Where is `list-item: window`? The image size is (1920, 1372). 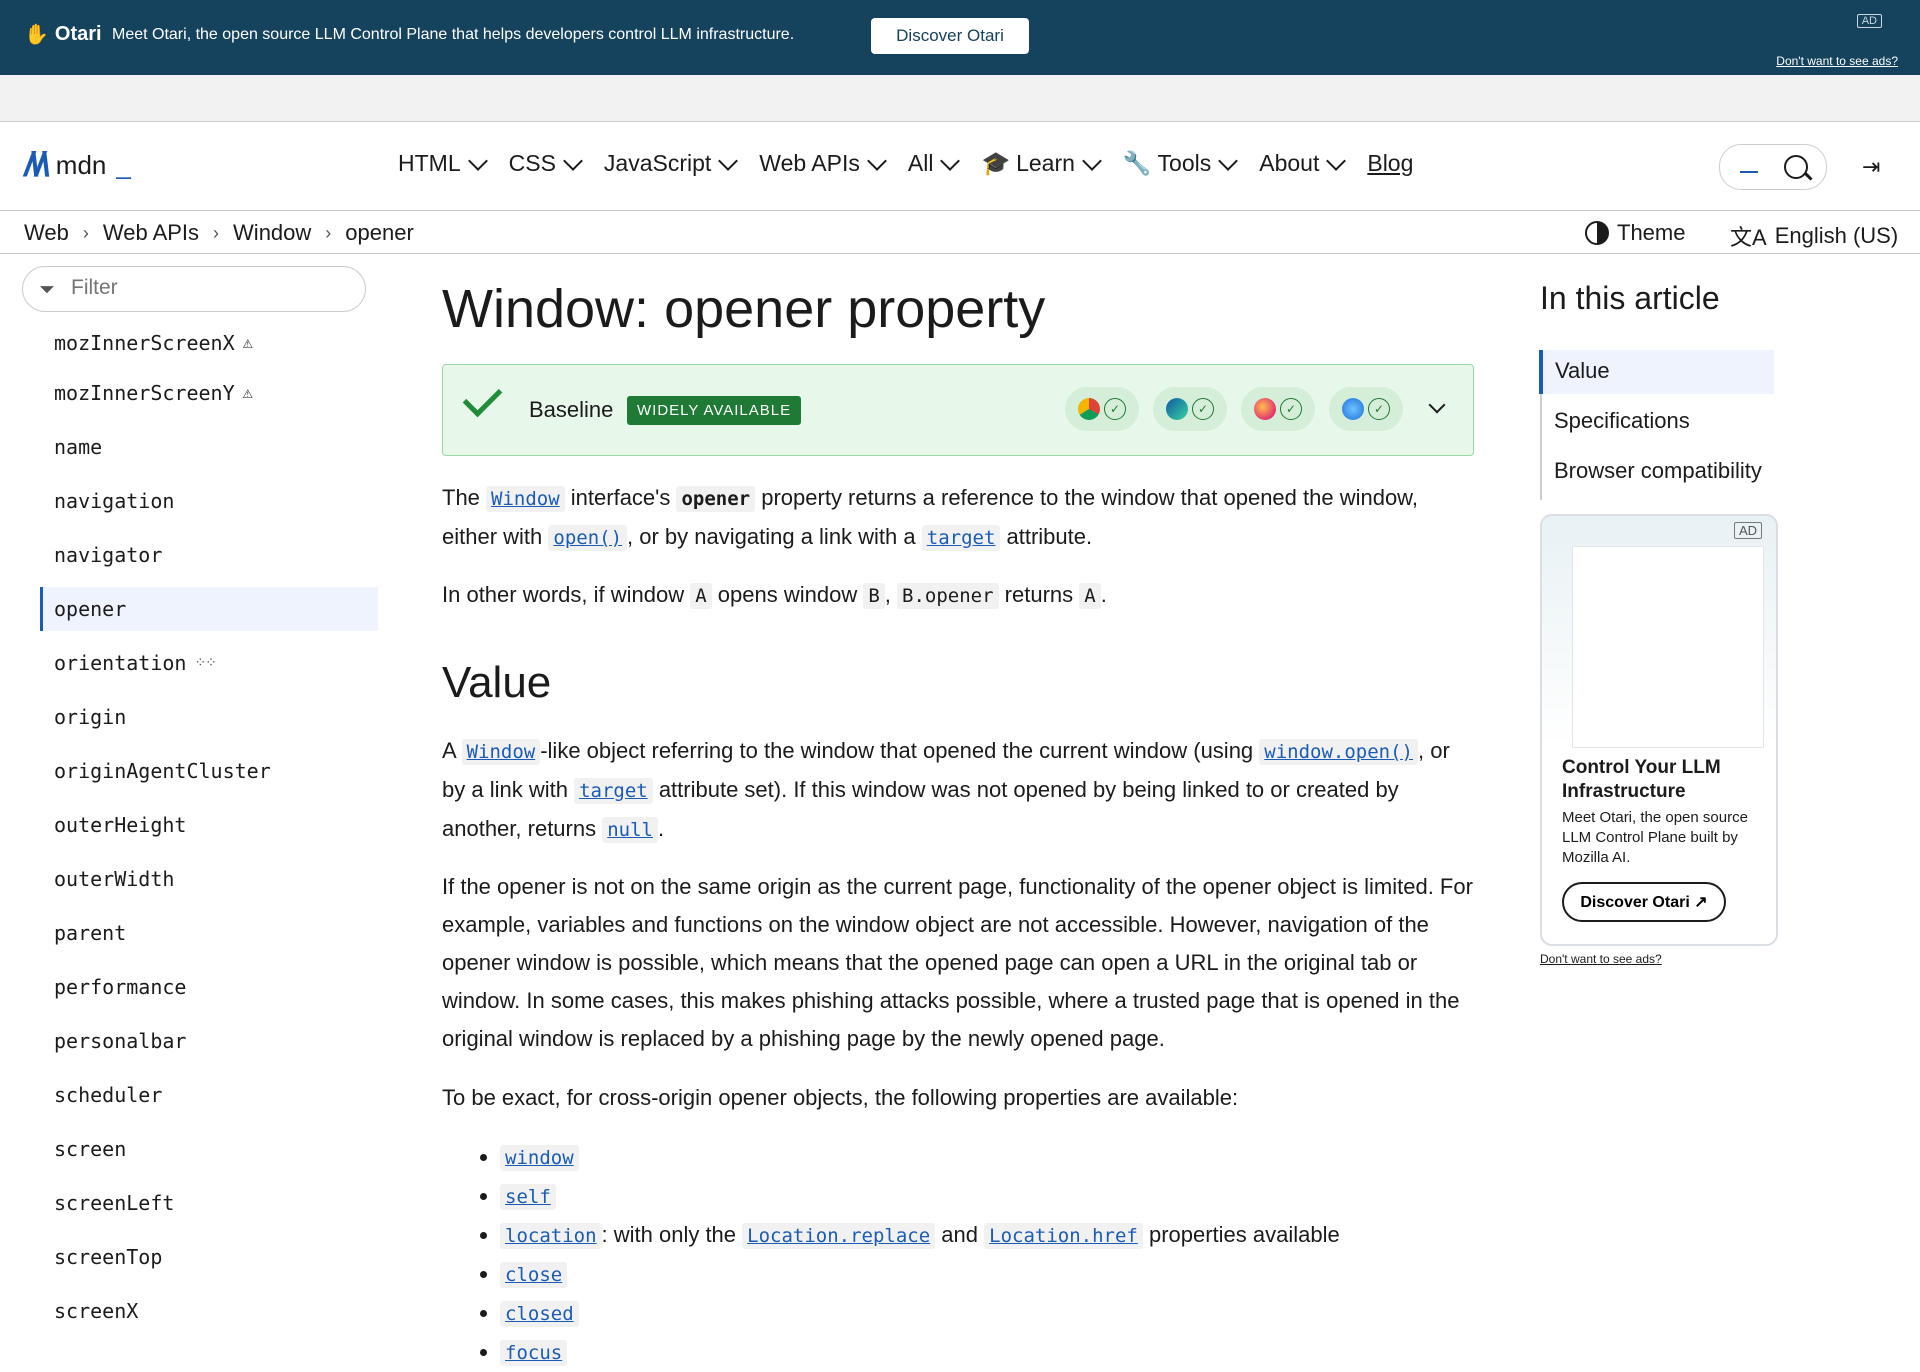
list-item: window is located at coordinates (988, 1157).